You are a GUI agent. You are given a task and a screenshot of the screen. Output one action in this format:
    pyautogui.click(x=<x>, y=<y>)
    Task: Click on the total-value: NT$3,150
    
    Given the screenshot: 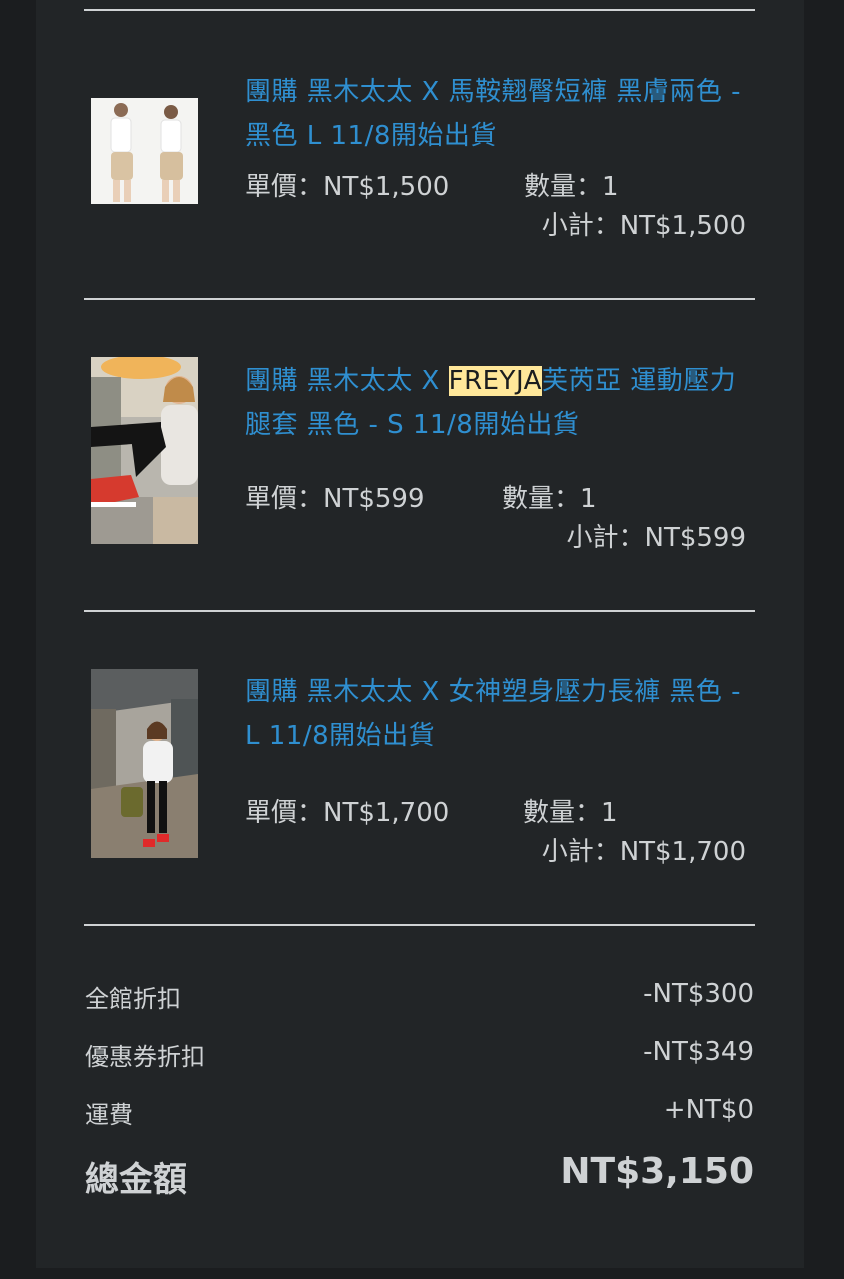 What is the action you would take?
    pyautogui.click(x=657, y=1171)
    